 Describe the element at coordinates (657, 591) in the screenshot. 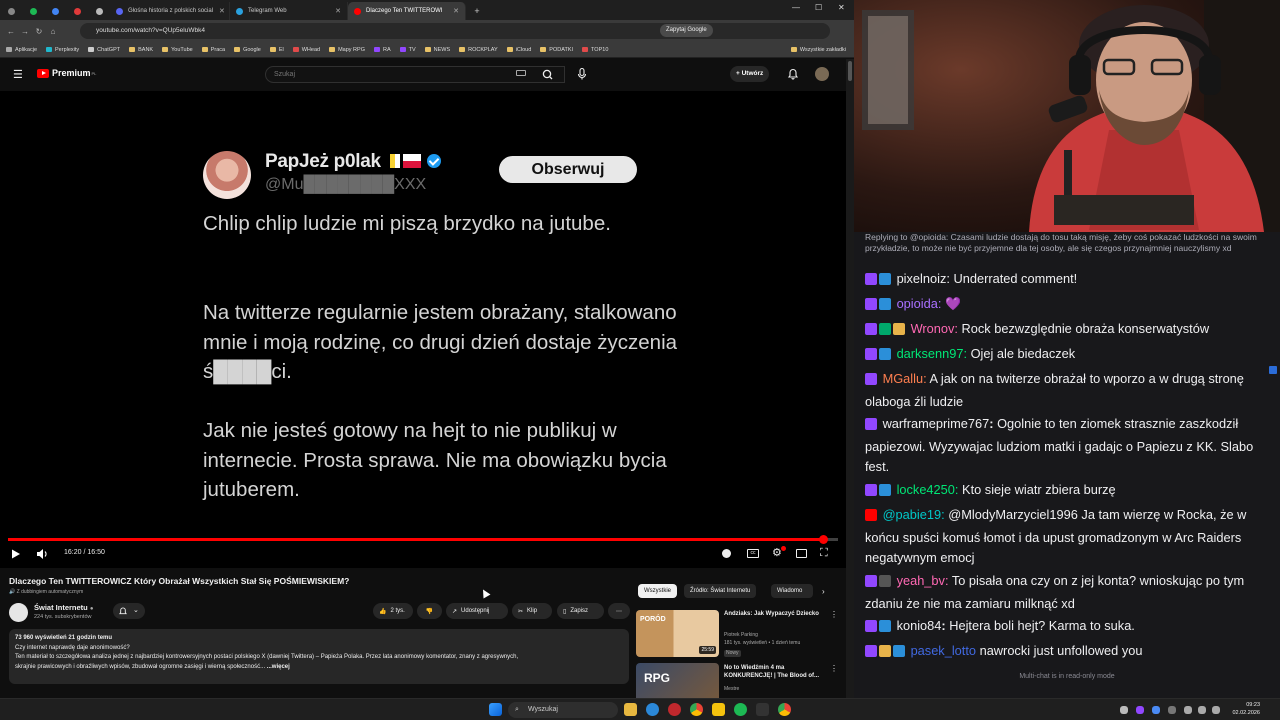

I see `chip-all: Wszystkie` at that location.